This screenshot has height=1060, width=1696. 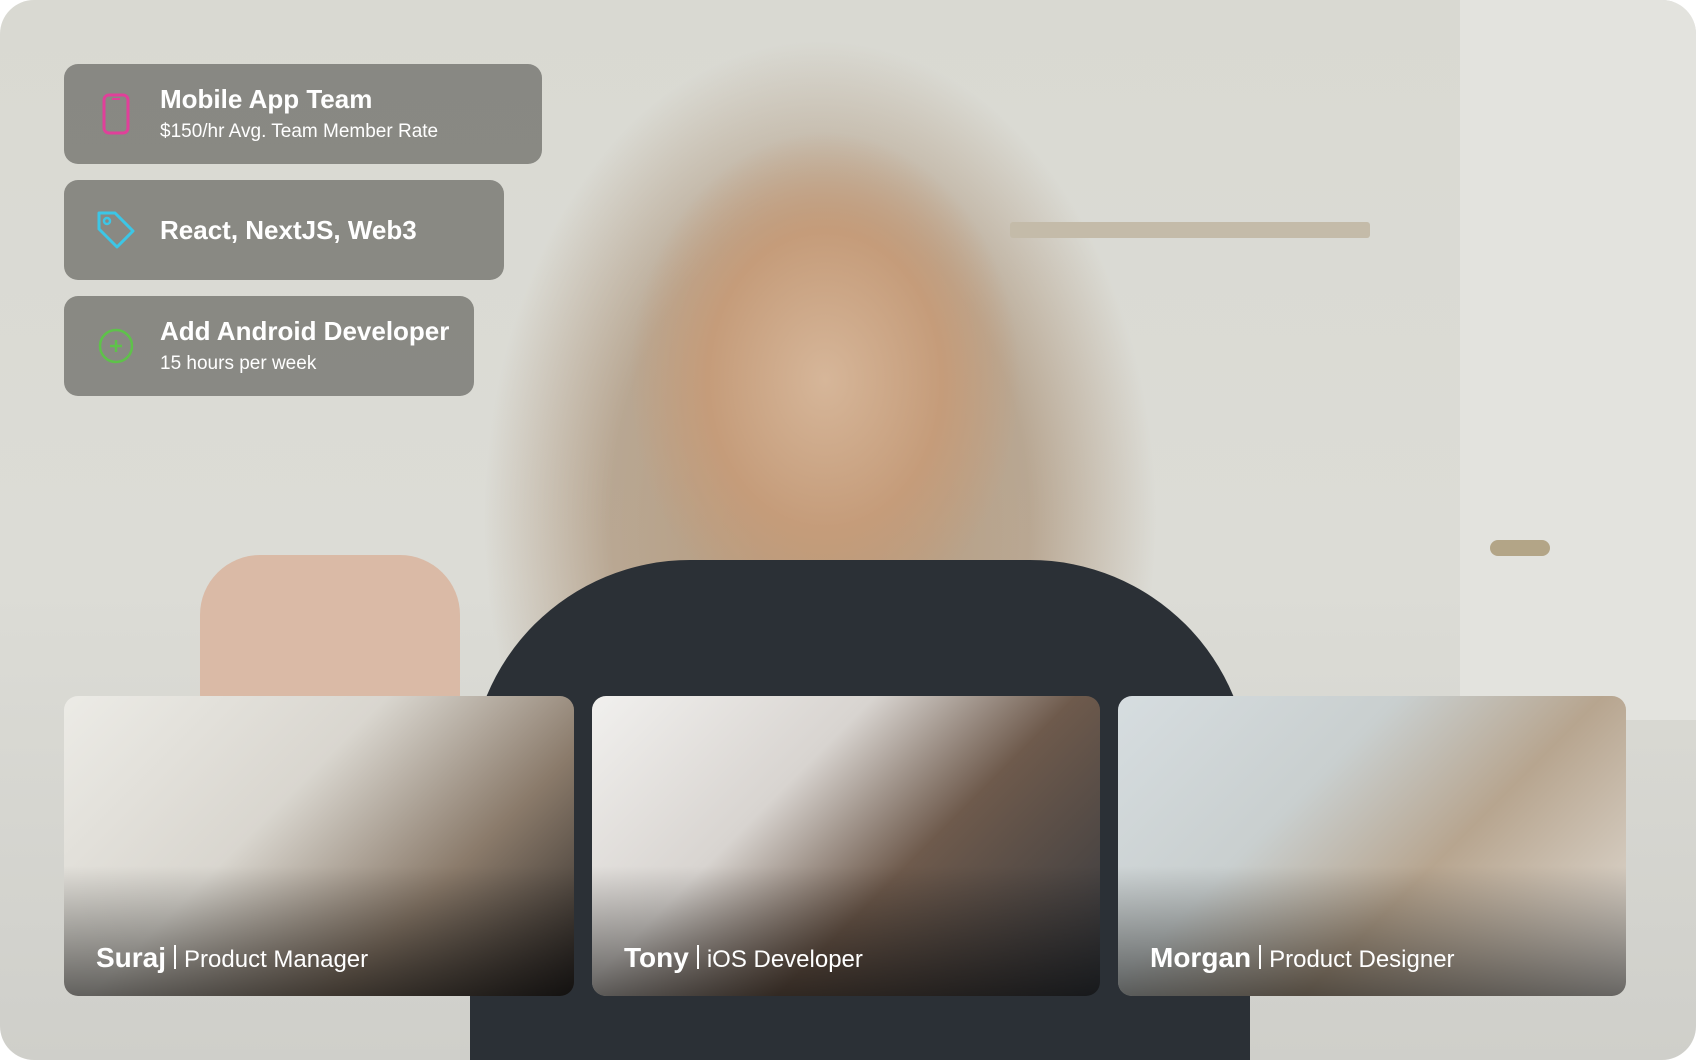 What do you see at coordinates (1520, 548) in the screenshot?
I see `door-handle` at bounding box center [1520, 548].